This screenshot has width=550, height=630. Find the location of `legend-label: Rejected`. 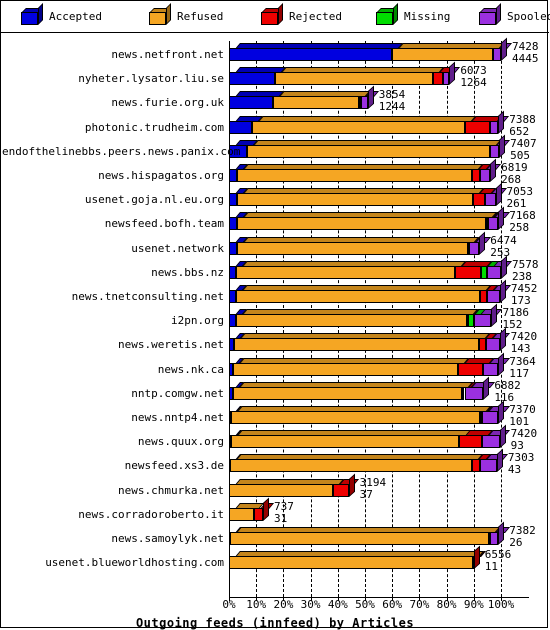

legend-label: Rejected is located at coordinates (315, 16).